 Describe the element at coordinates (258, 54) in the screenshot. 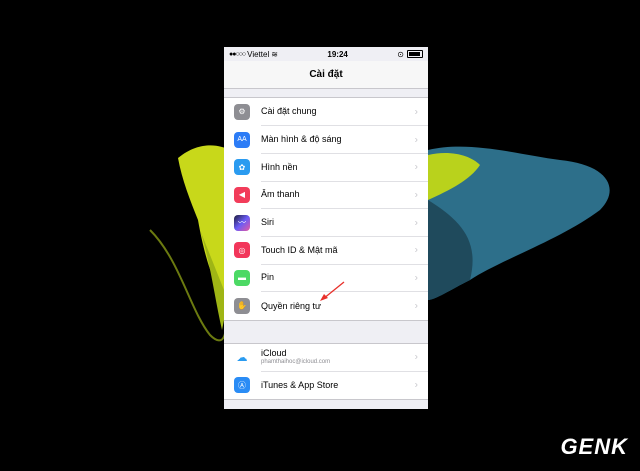

I see `carrier-label: Viettel` at that location.